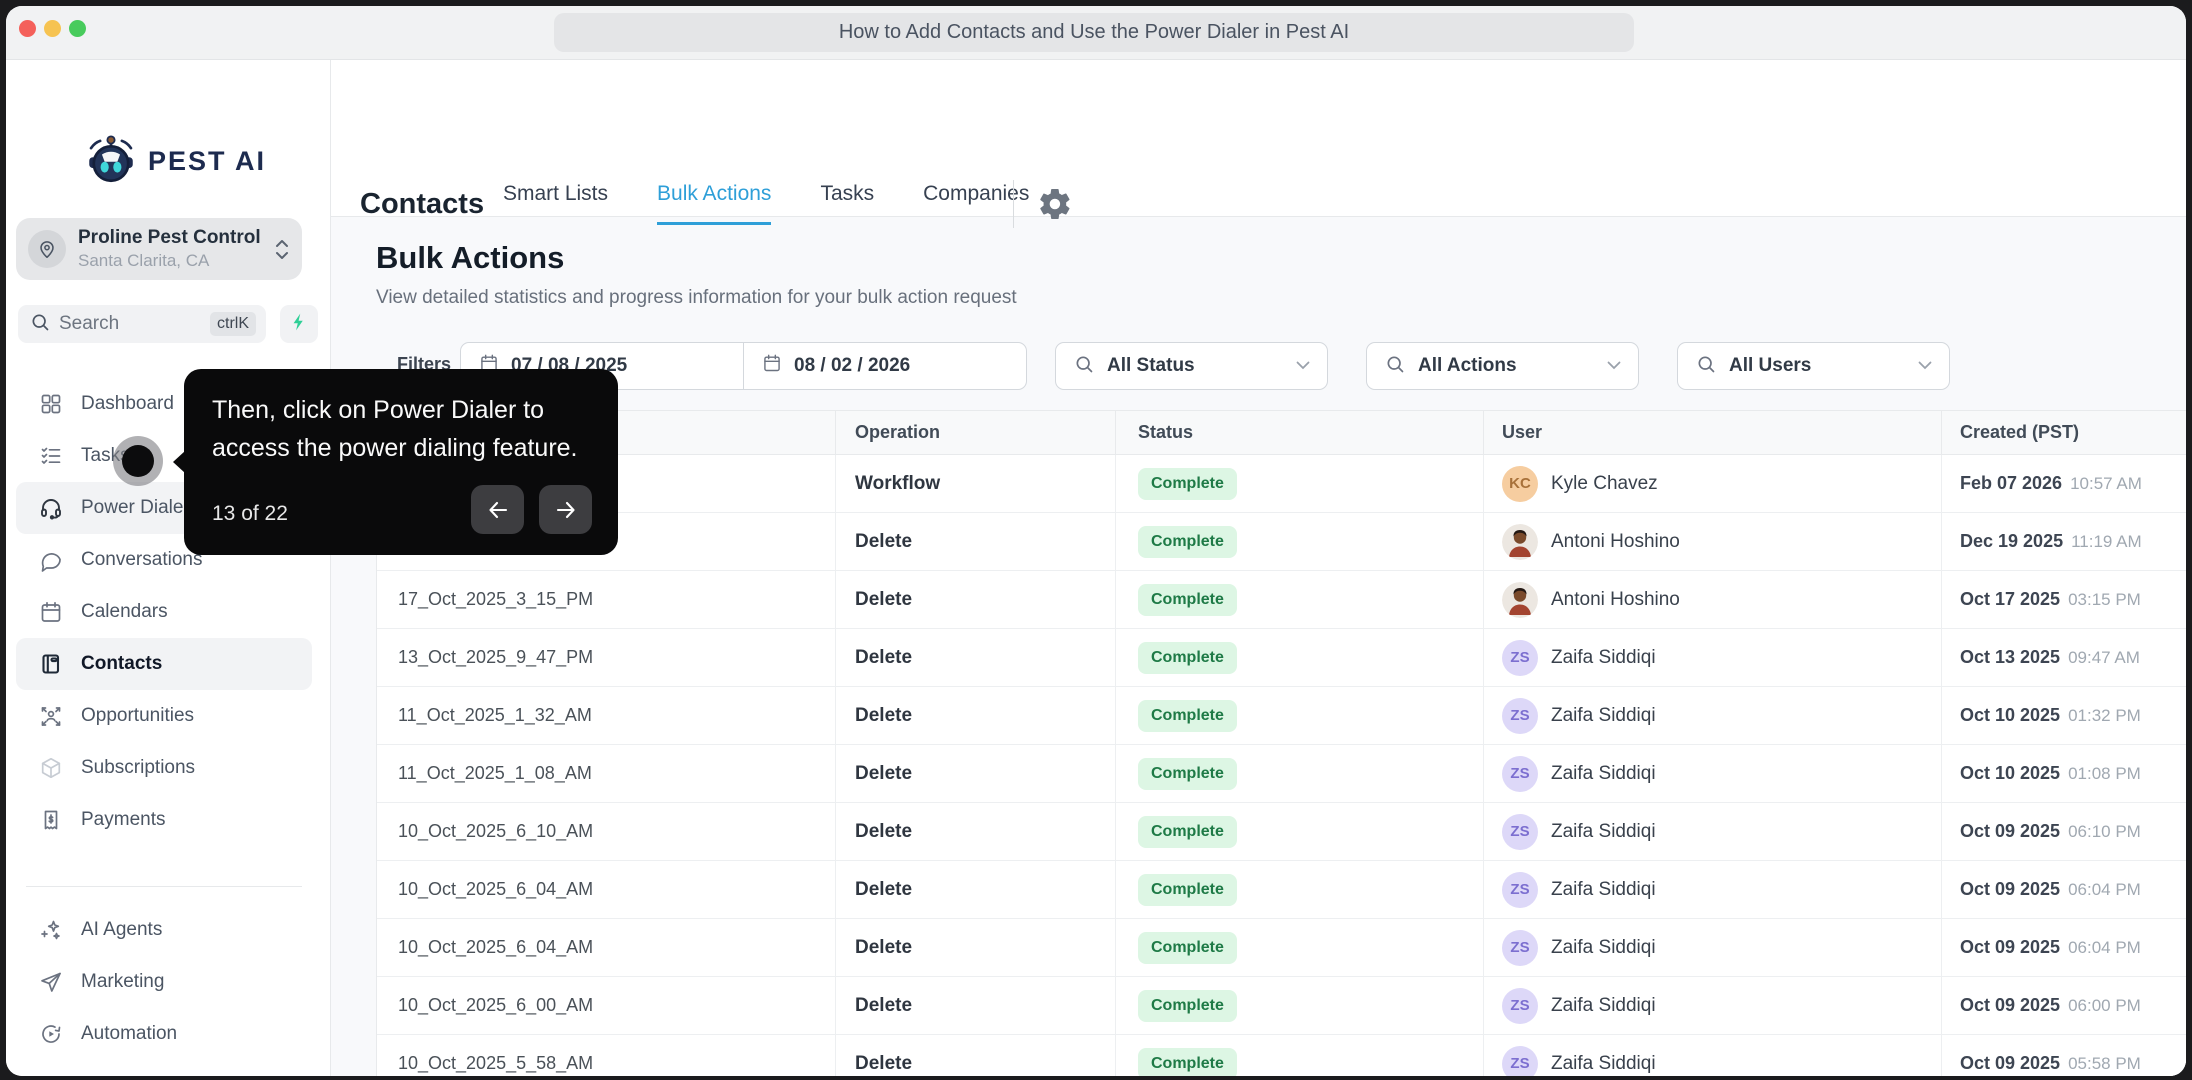 This screenshot has width=2192, height=1080. I want to click on bulk-action-name: 10_Oct_2025_6_00_AM, so click(496, 1005).